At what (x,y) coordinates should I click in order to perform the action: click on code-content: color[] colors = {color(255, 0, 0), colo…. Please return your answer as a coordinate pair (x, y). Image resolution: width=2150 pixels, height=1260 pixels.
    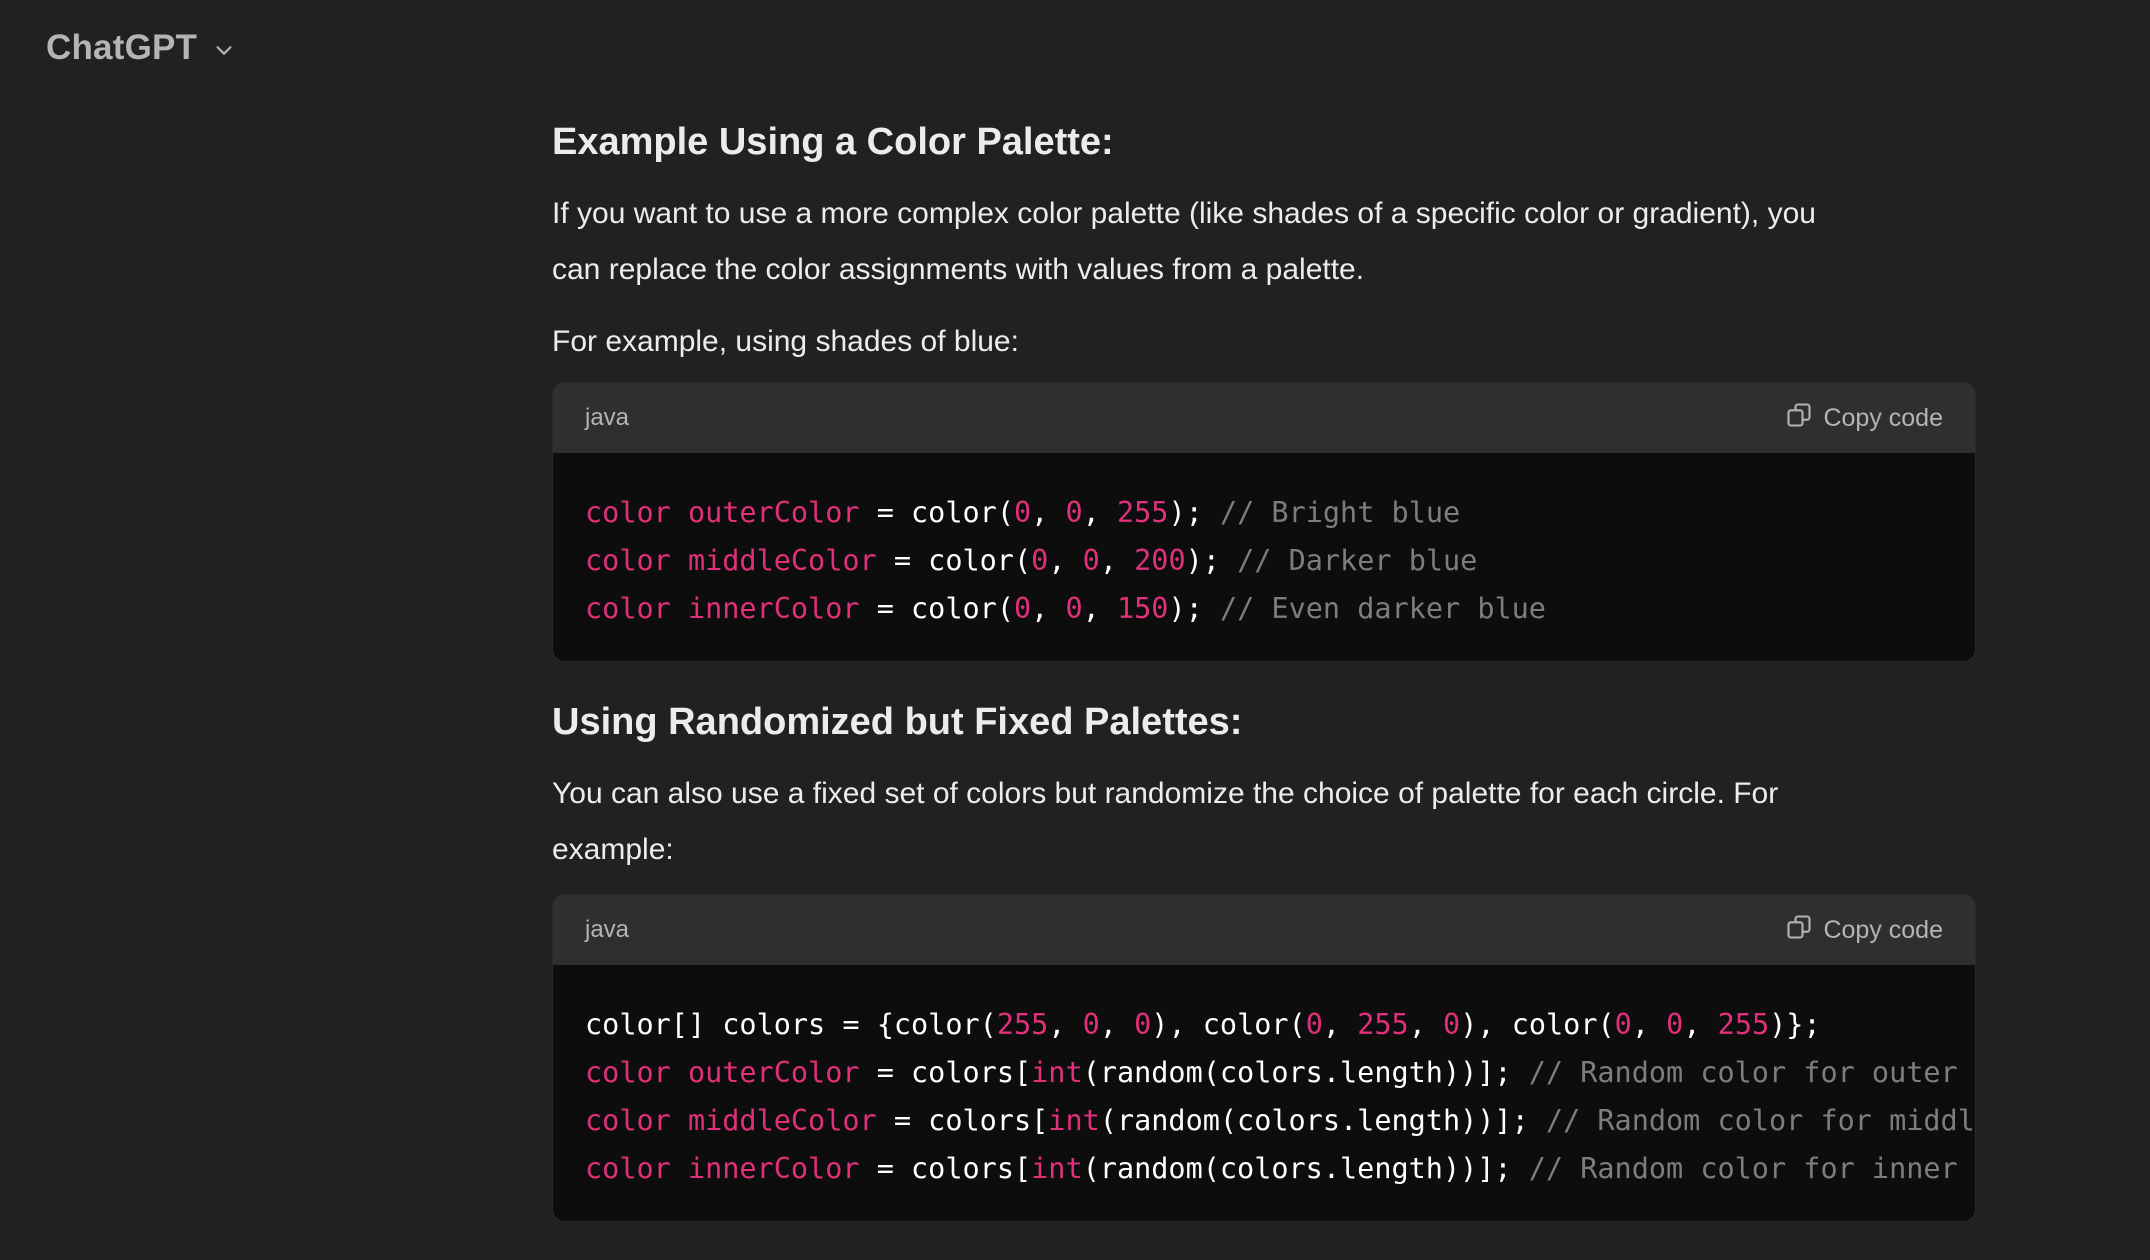
    Looking at the image, I should click on (1264, 1093).